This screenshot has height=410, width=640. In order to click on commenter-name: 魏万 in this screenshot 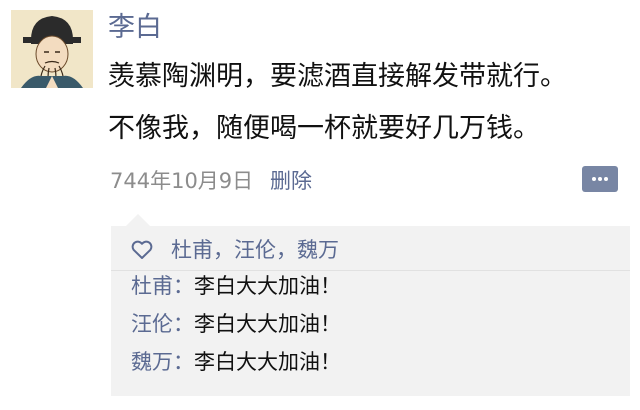, I will do `click(152, 362)`.